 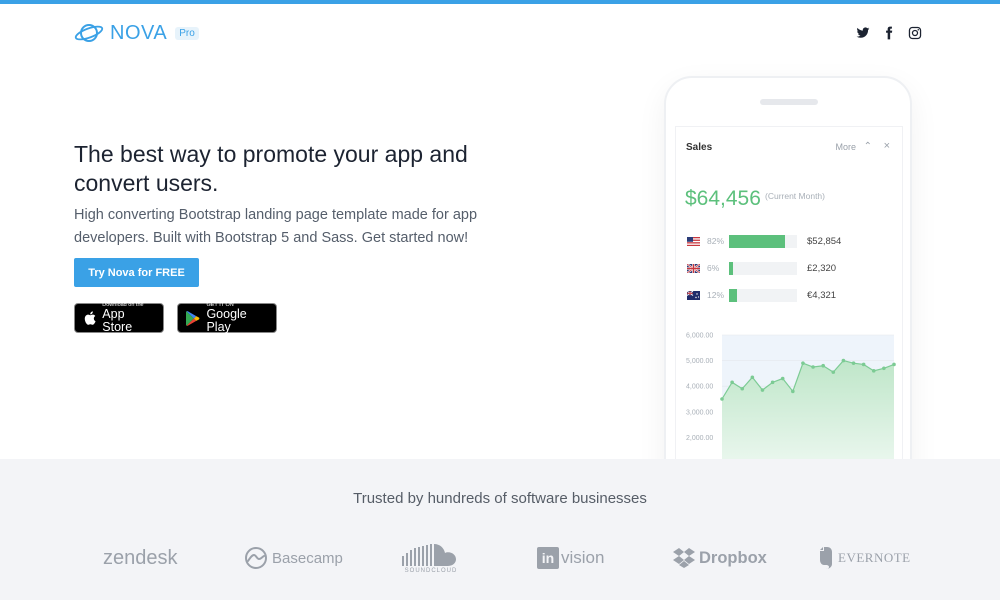 What do you see at coordinates (863, 33) in the screenshot?
I see `twitter-icon` at bounding box center [863, 33].